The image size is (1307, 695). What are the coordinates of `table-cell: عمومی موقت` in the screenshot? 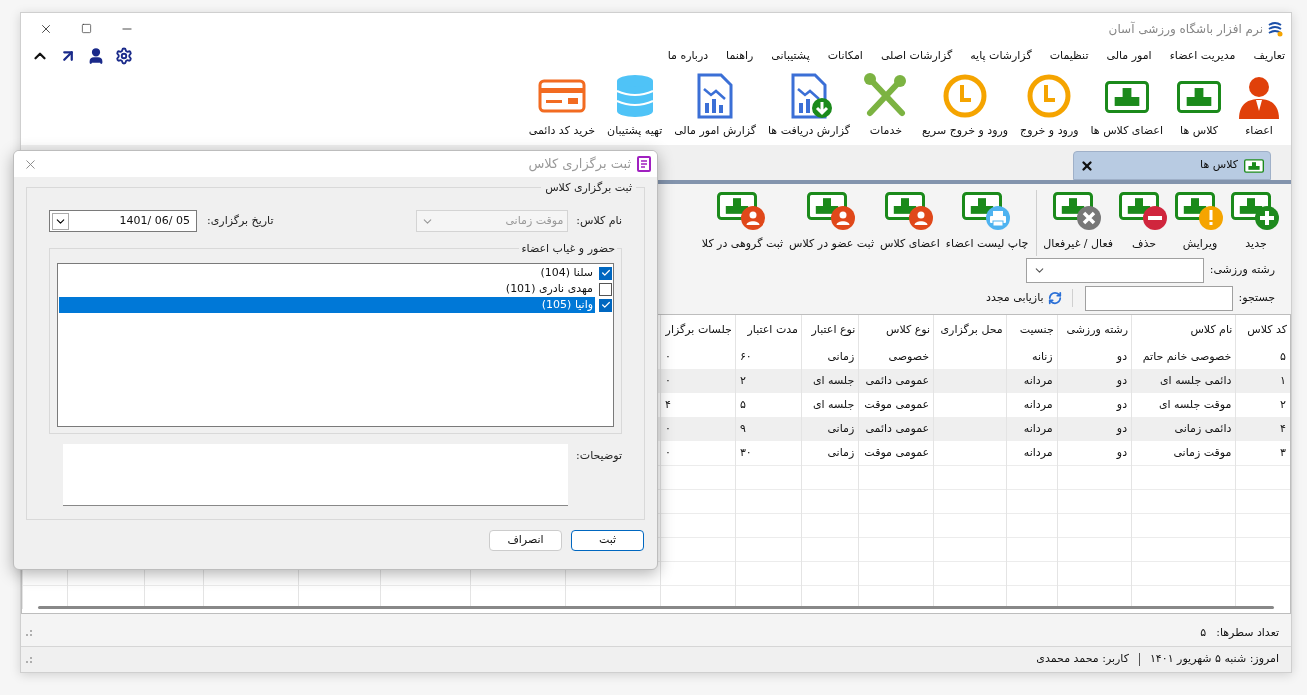 It's located at (897, 452).